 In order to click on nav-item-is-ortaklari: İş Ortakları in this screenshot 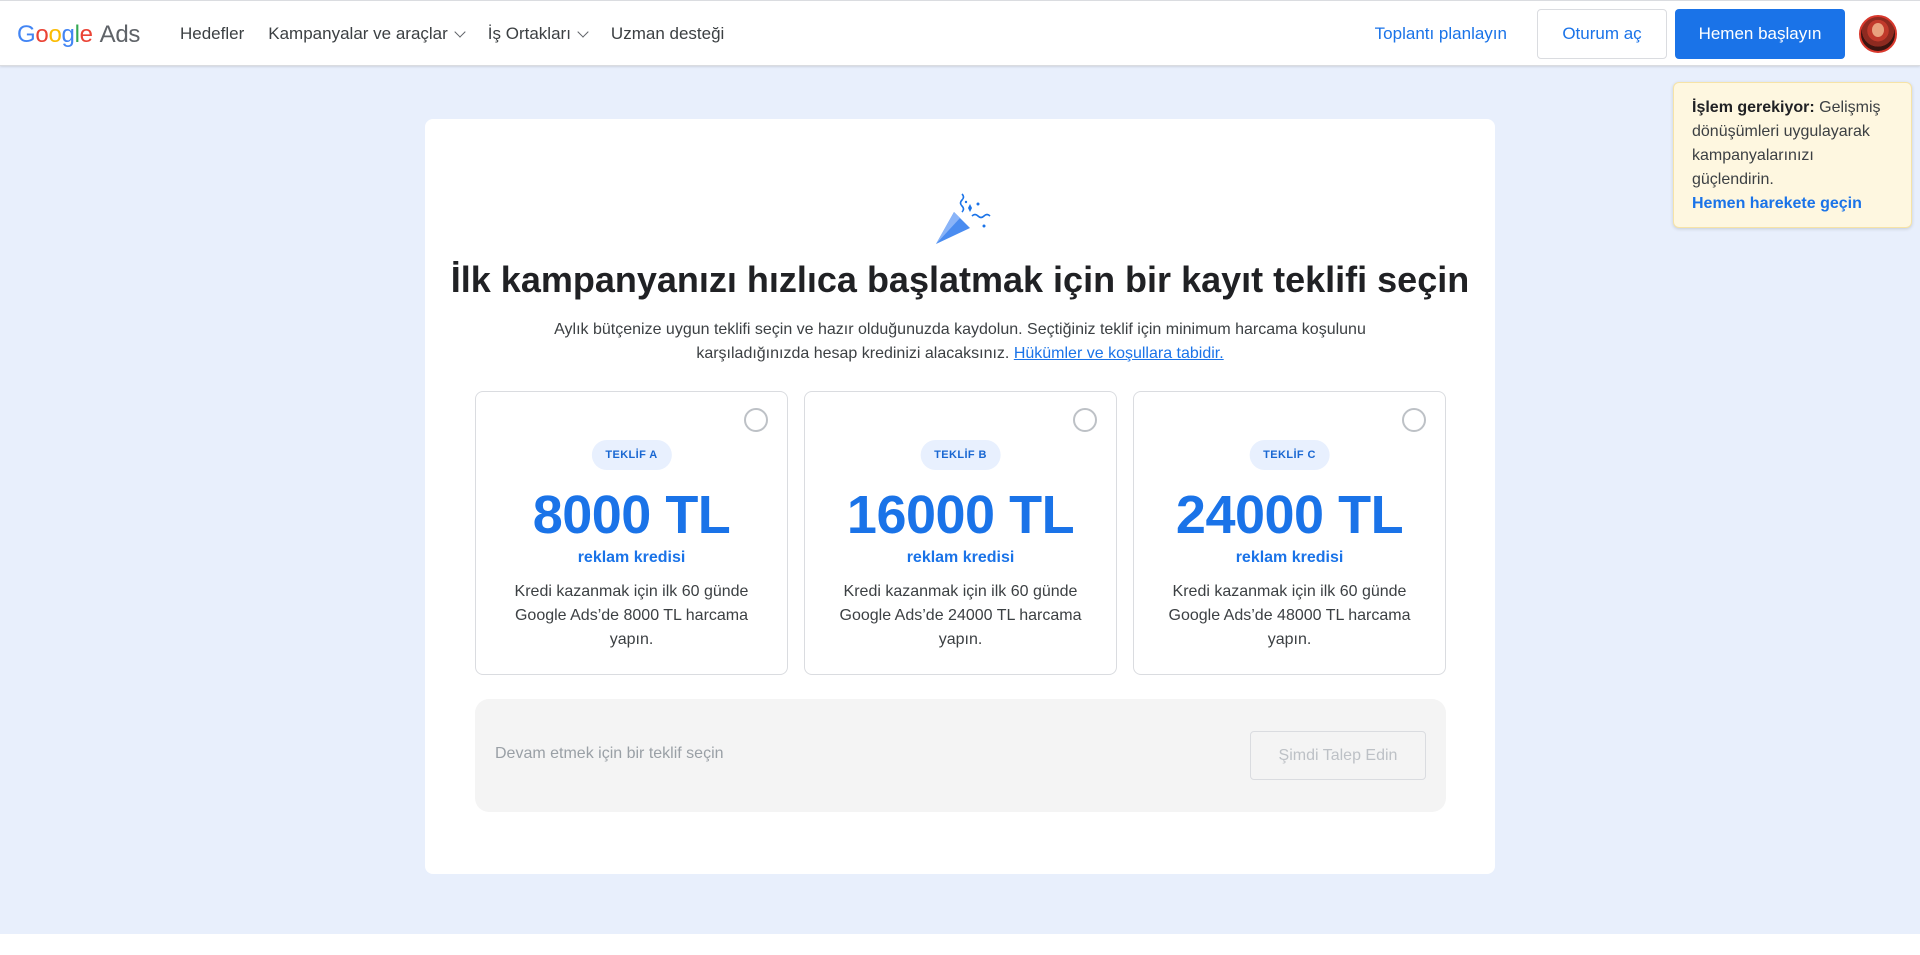, I will do `click(538, 34)`.